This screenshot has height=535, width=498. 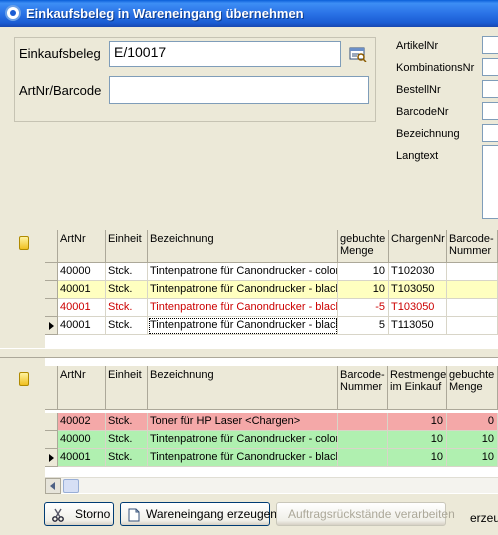 I want to click on artikelnr-label: ArtikelNr, so click(x=417, y=46).